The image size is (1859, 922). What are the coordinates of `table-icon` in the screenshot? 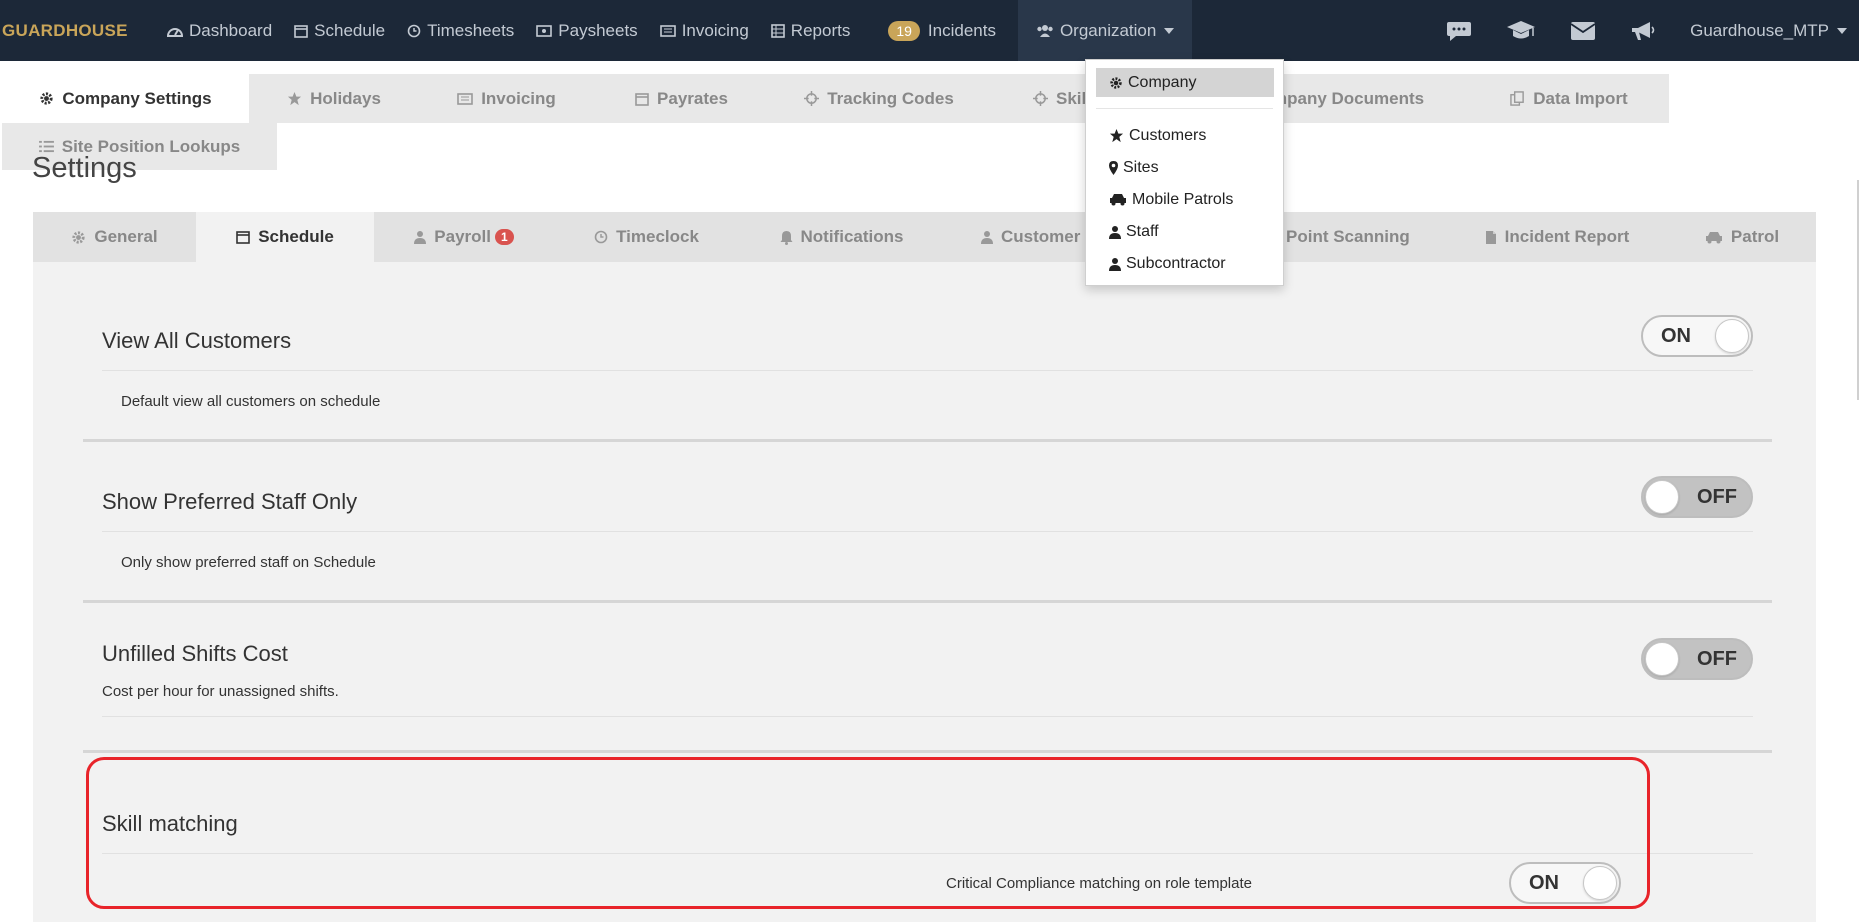 It's located at (777, 30).